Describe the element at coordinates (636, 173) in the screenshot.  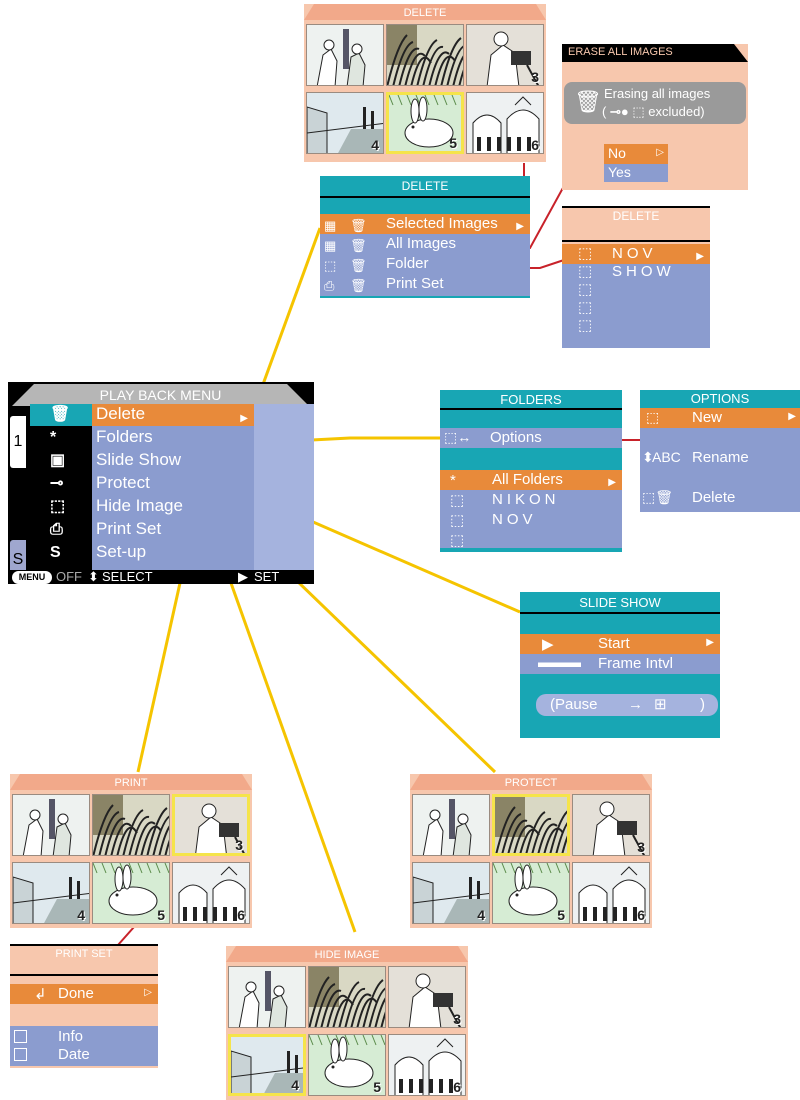
I see `erase-option-yes: Yes` at that location.